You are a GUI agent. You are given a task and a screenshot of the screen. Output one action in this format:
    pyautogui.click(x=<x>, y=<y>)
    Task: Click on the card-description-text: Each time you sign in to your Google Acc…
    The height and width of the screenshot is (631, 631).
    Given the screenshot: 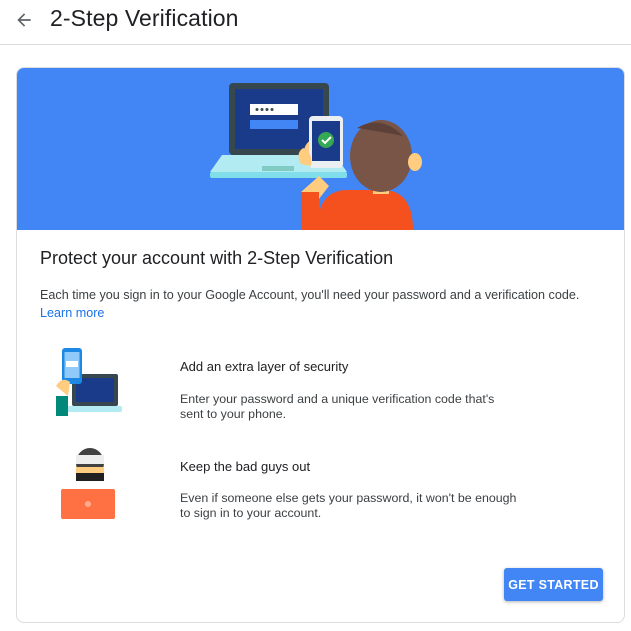 What is the action you would take?
    pyautogui.click(x=310, y=295)
    